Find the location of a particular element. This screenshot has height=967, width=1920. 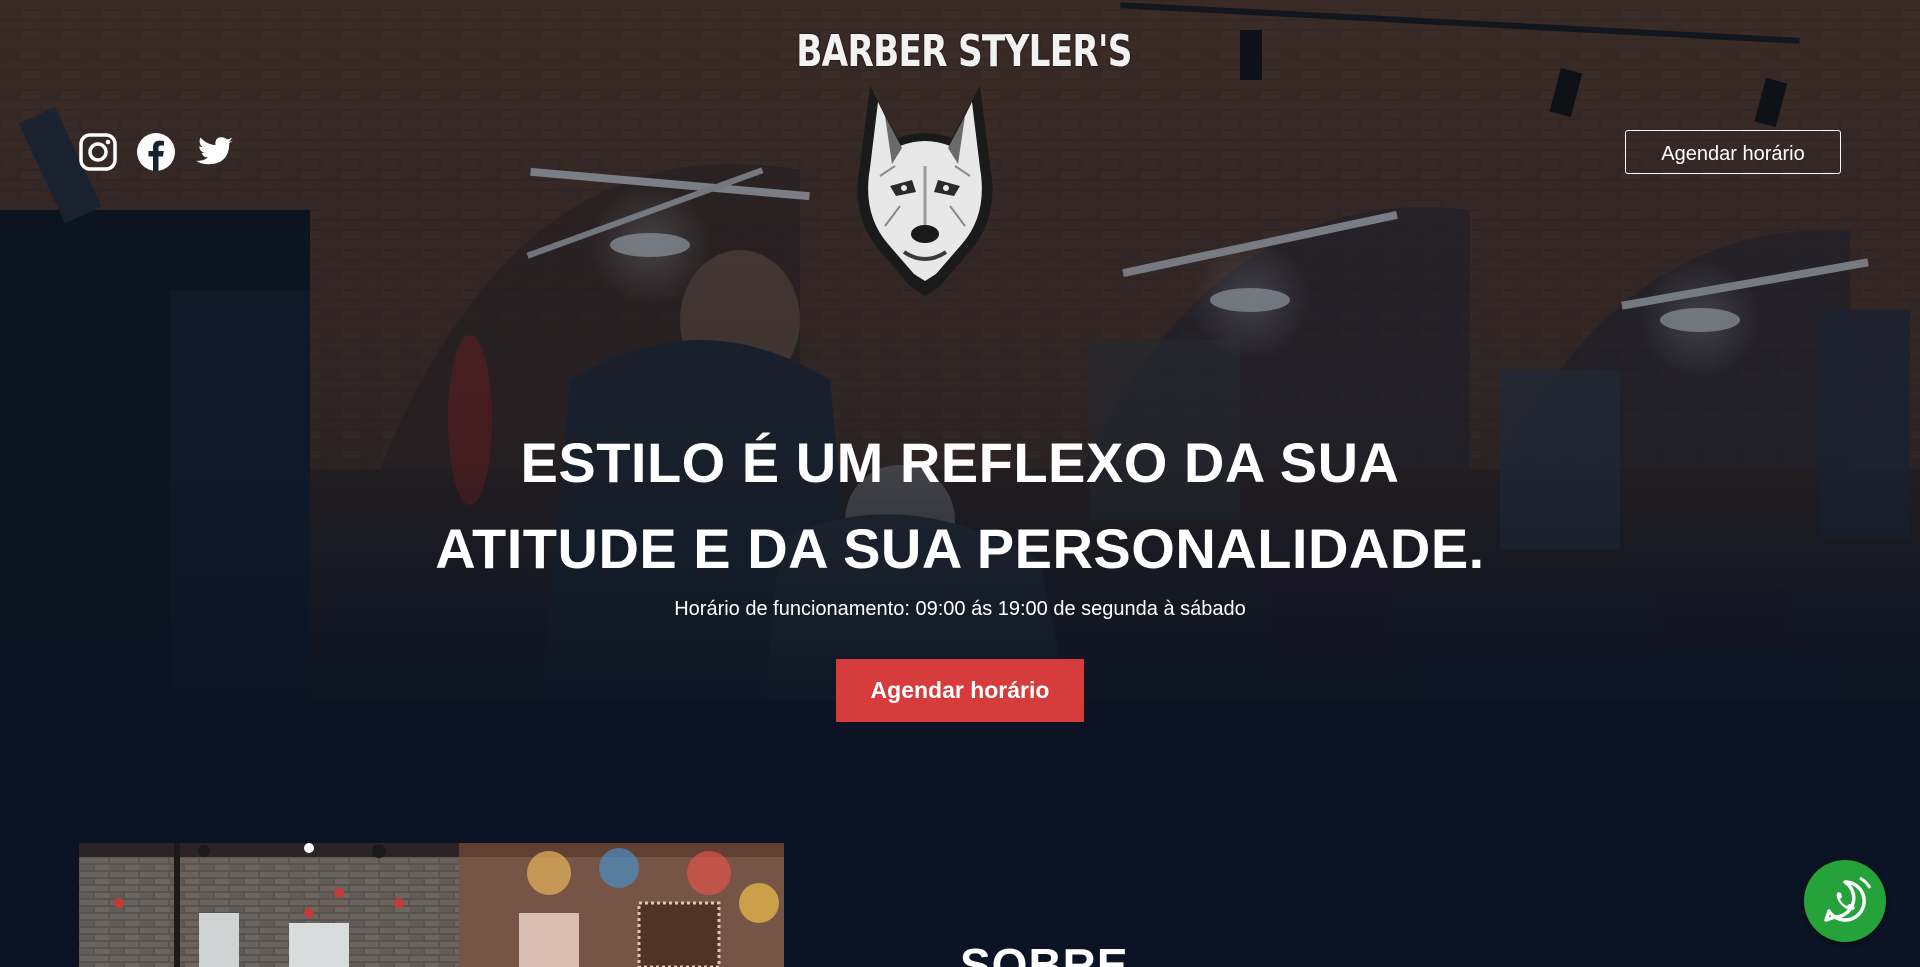

social-links is located at coordinates (156, 152).